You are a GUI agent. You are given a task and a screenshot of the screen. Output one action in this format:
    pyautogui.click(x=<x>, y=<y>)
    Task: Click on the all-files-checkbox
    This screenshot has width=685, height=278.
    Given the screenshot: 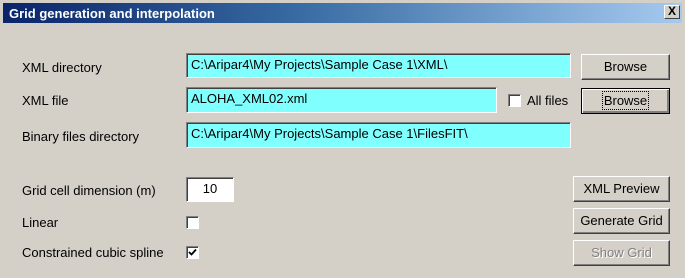 What is the action you would take?
    pyautogui.click(x=514, y=100)
    